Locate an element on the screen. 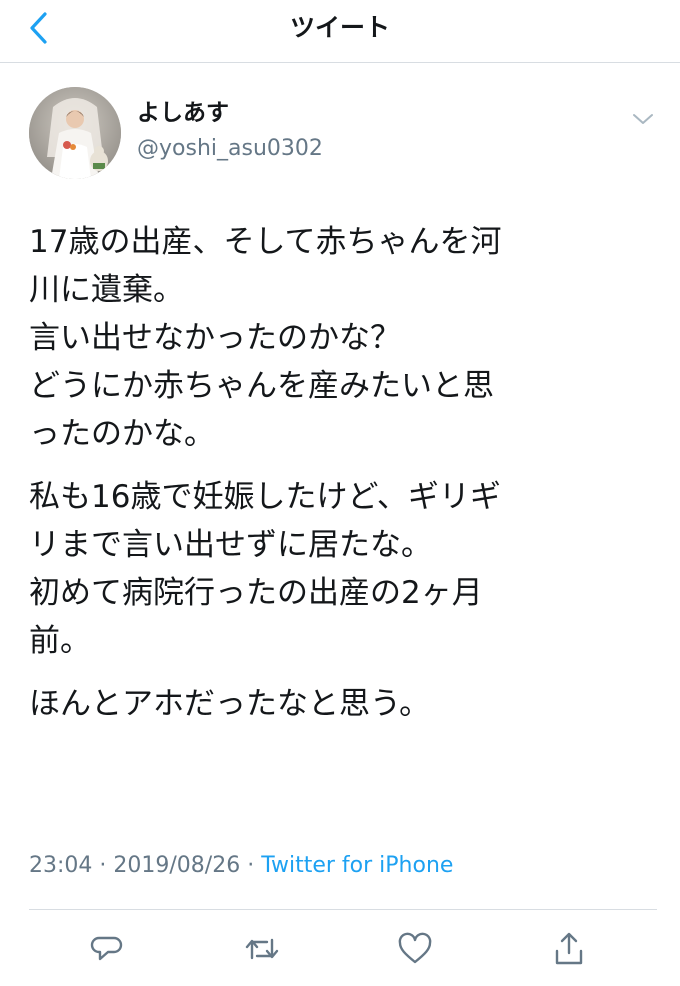 The image size is (680, 986). tweet-line: 私も16歳で妊娠したけど、ギリギ is located at coordinates (265, 497).